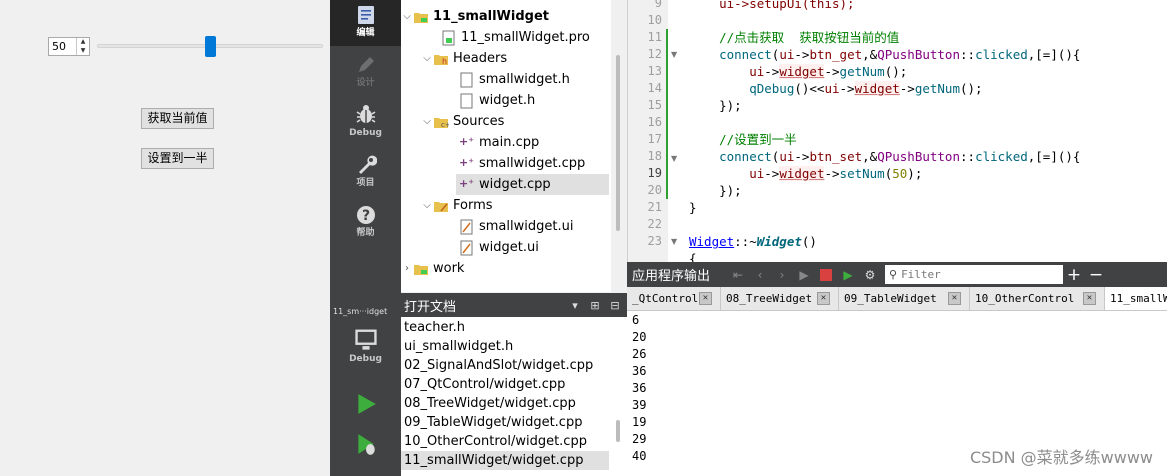 The height and width of the screenshot is (476, 1167). I want to click on spinbox-value: 50, so click(62, 46).